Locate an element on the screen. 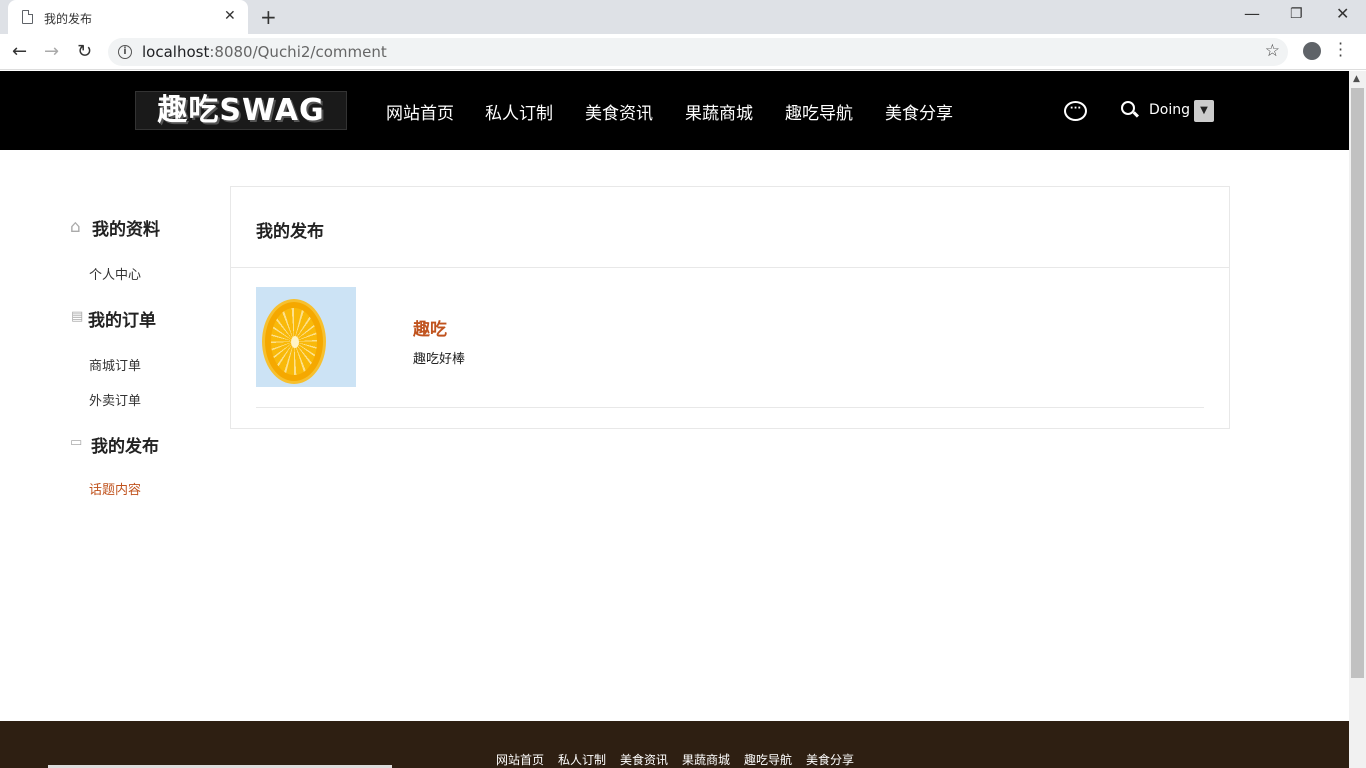 The image size is (1366, 768). sidebar-item-topics: 话题内容 is located at coordinates (115, 488).